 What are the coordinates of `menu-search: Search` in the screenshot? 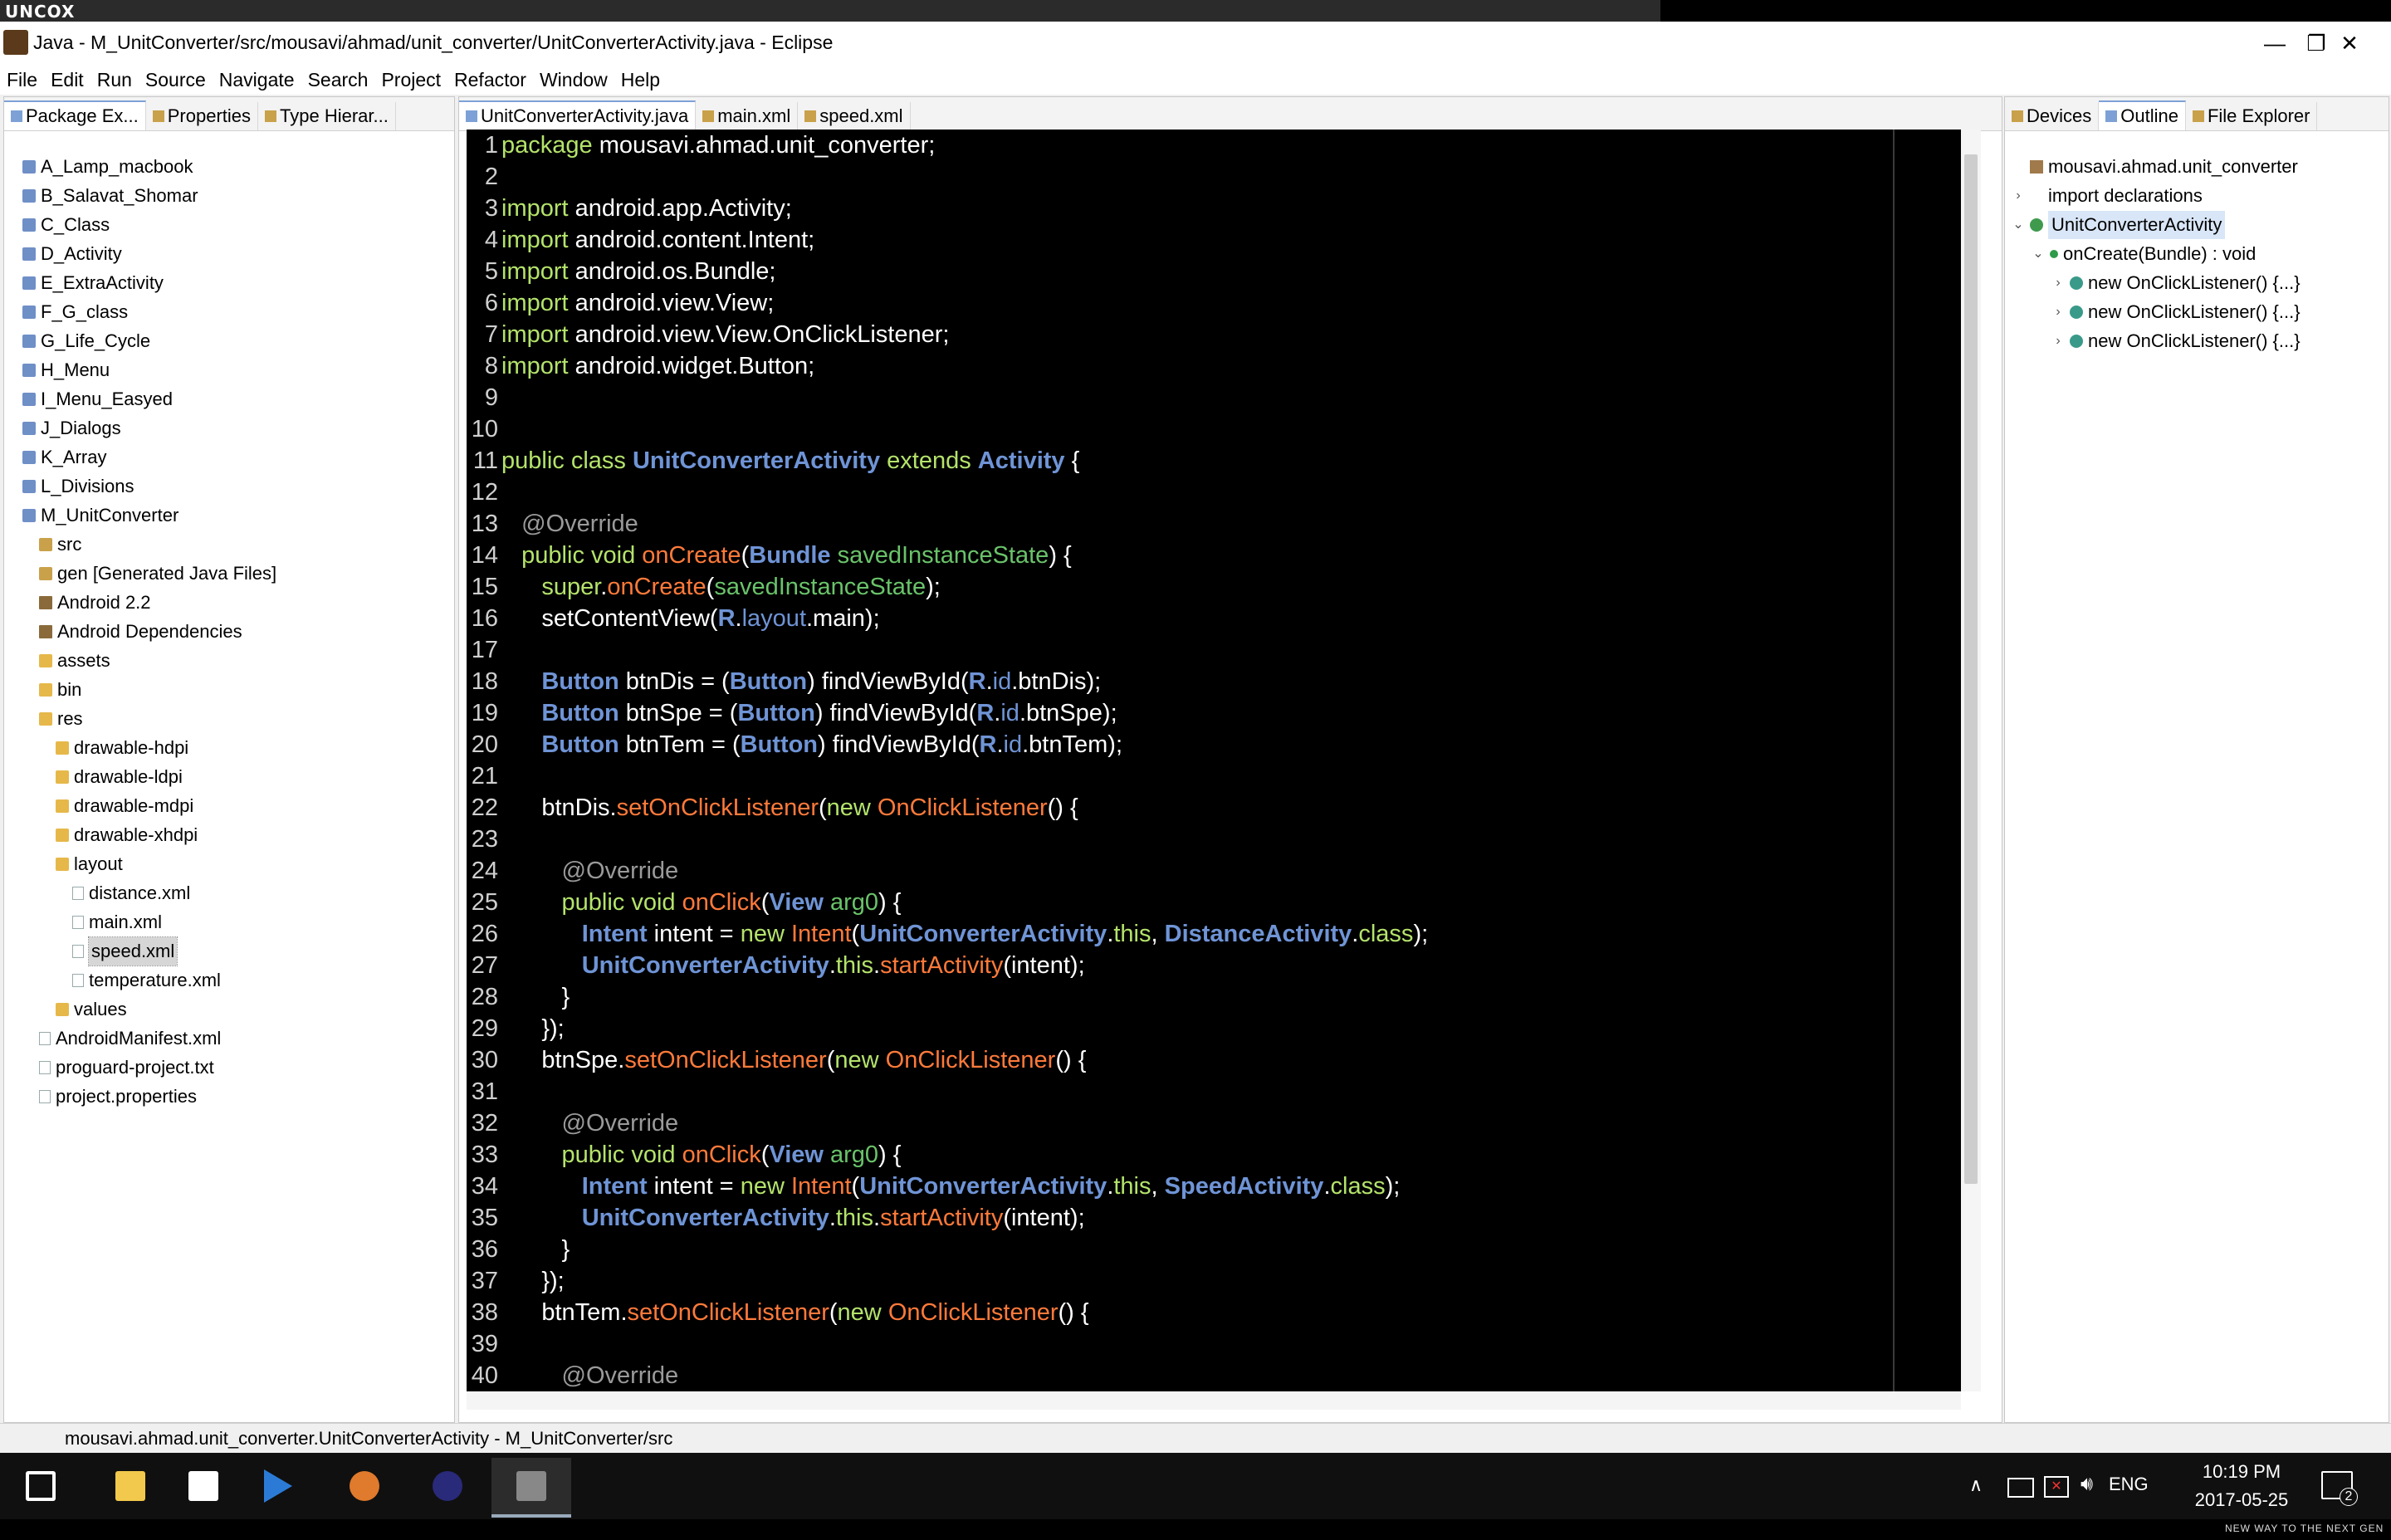 It's located at (338, 80).